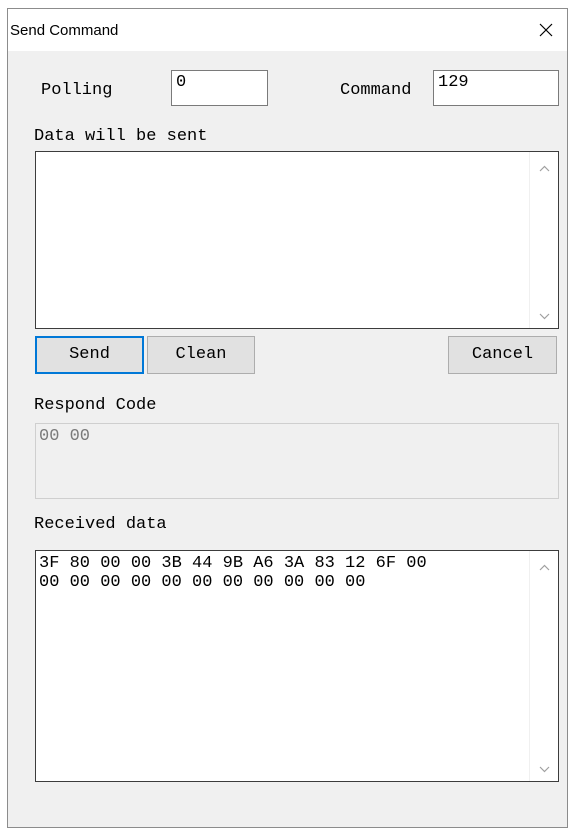 The image size is (569, 829). What do you see at coordinates (376, 90) in the screenshot?
I see `command-label: Command` at bounding box center [376, 90].